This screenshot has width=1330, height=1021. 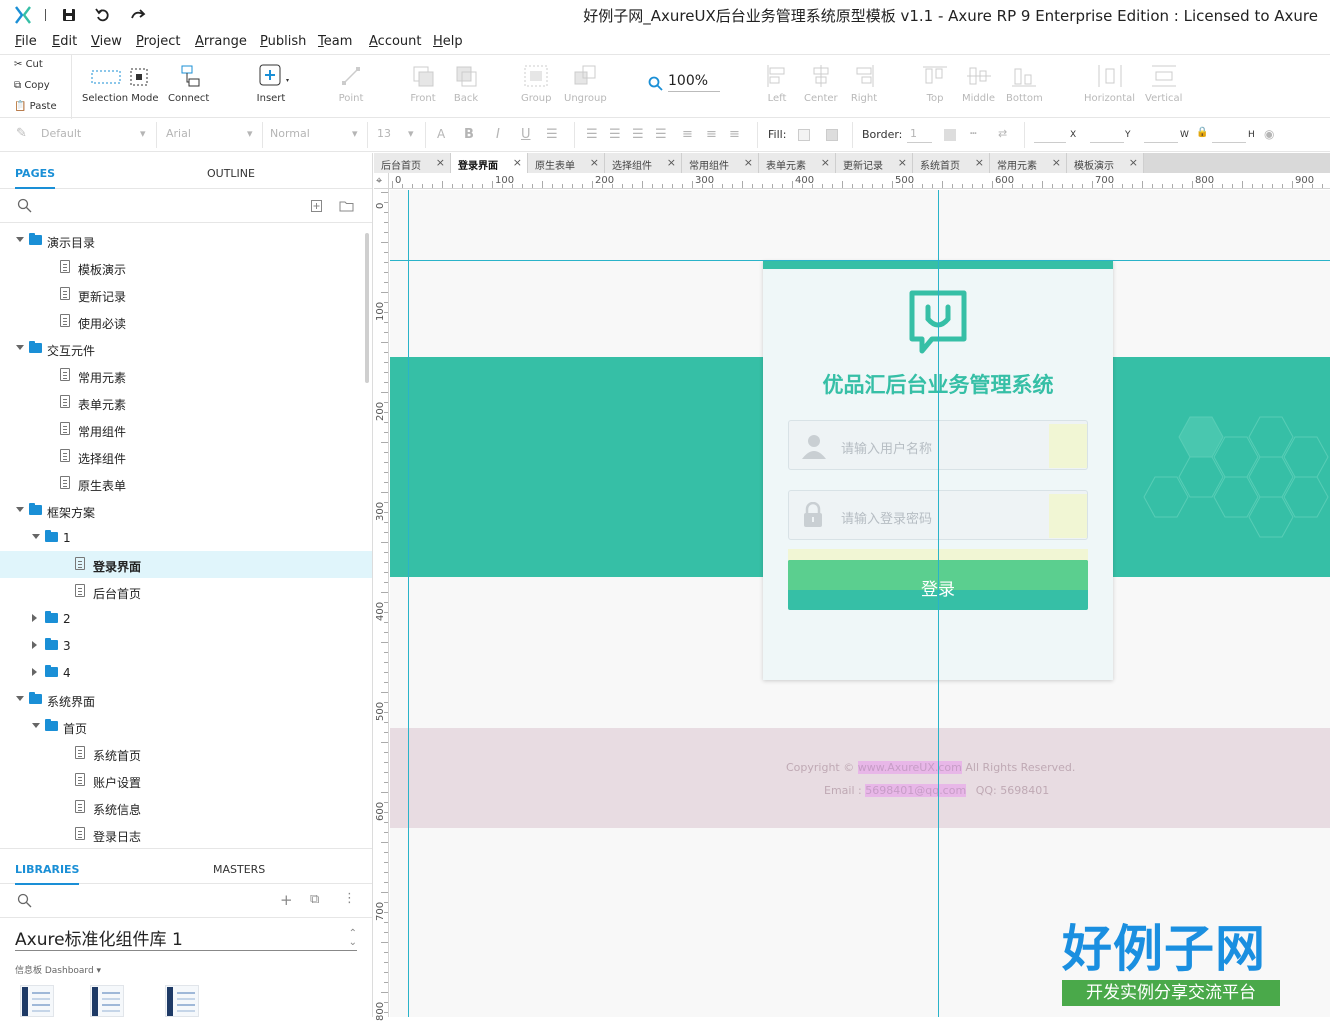 I want to click on bold-icon: B, so click(x=469, y=134).